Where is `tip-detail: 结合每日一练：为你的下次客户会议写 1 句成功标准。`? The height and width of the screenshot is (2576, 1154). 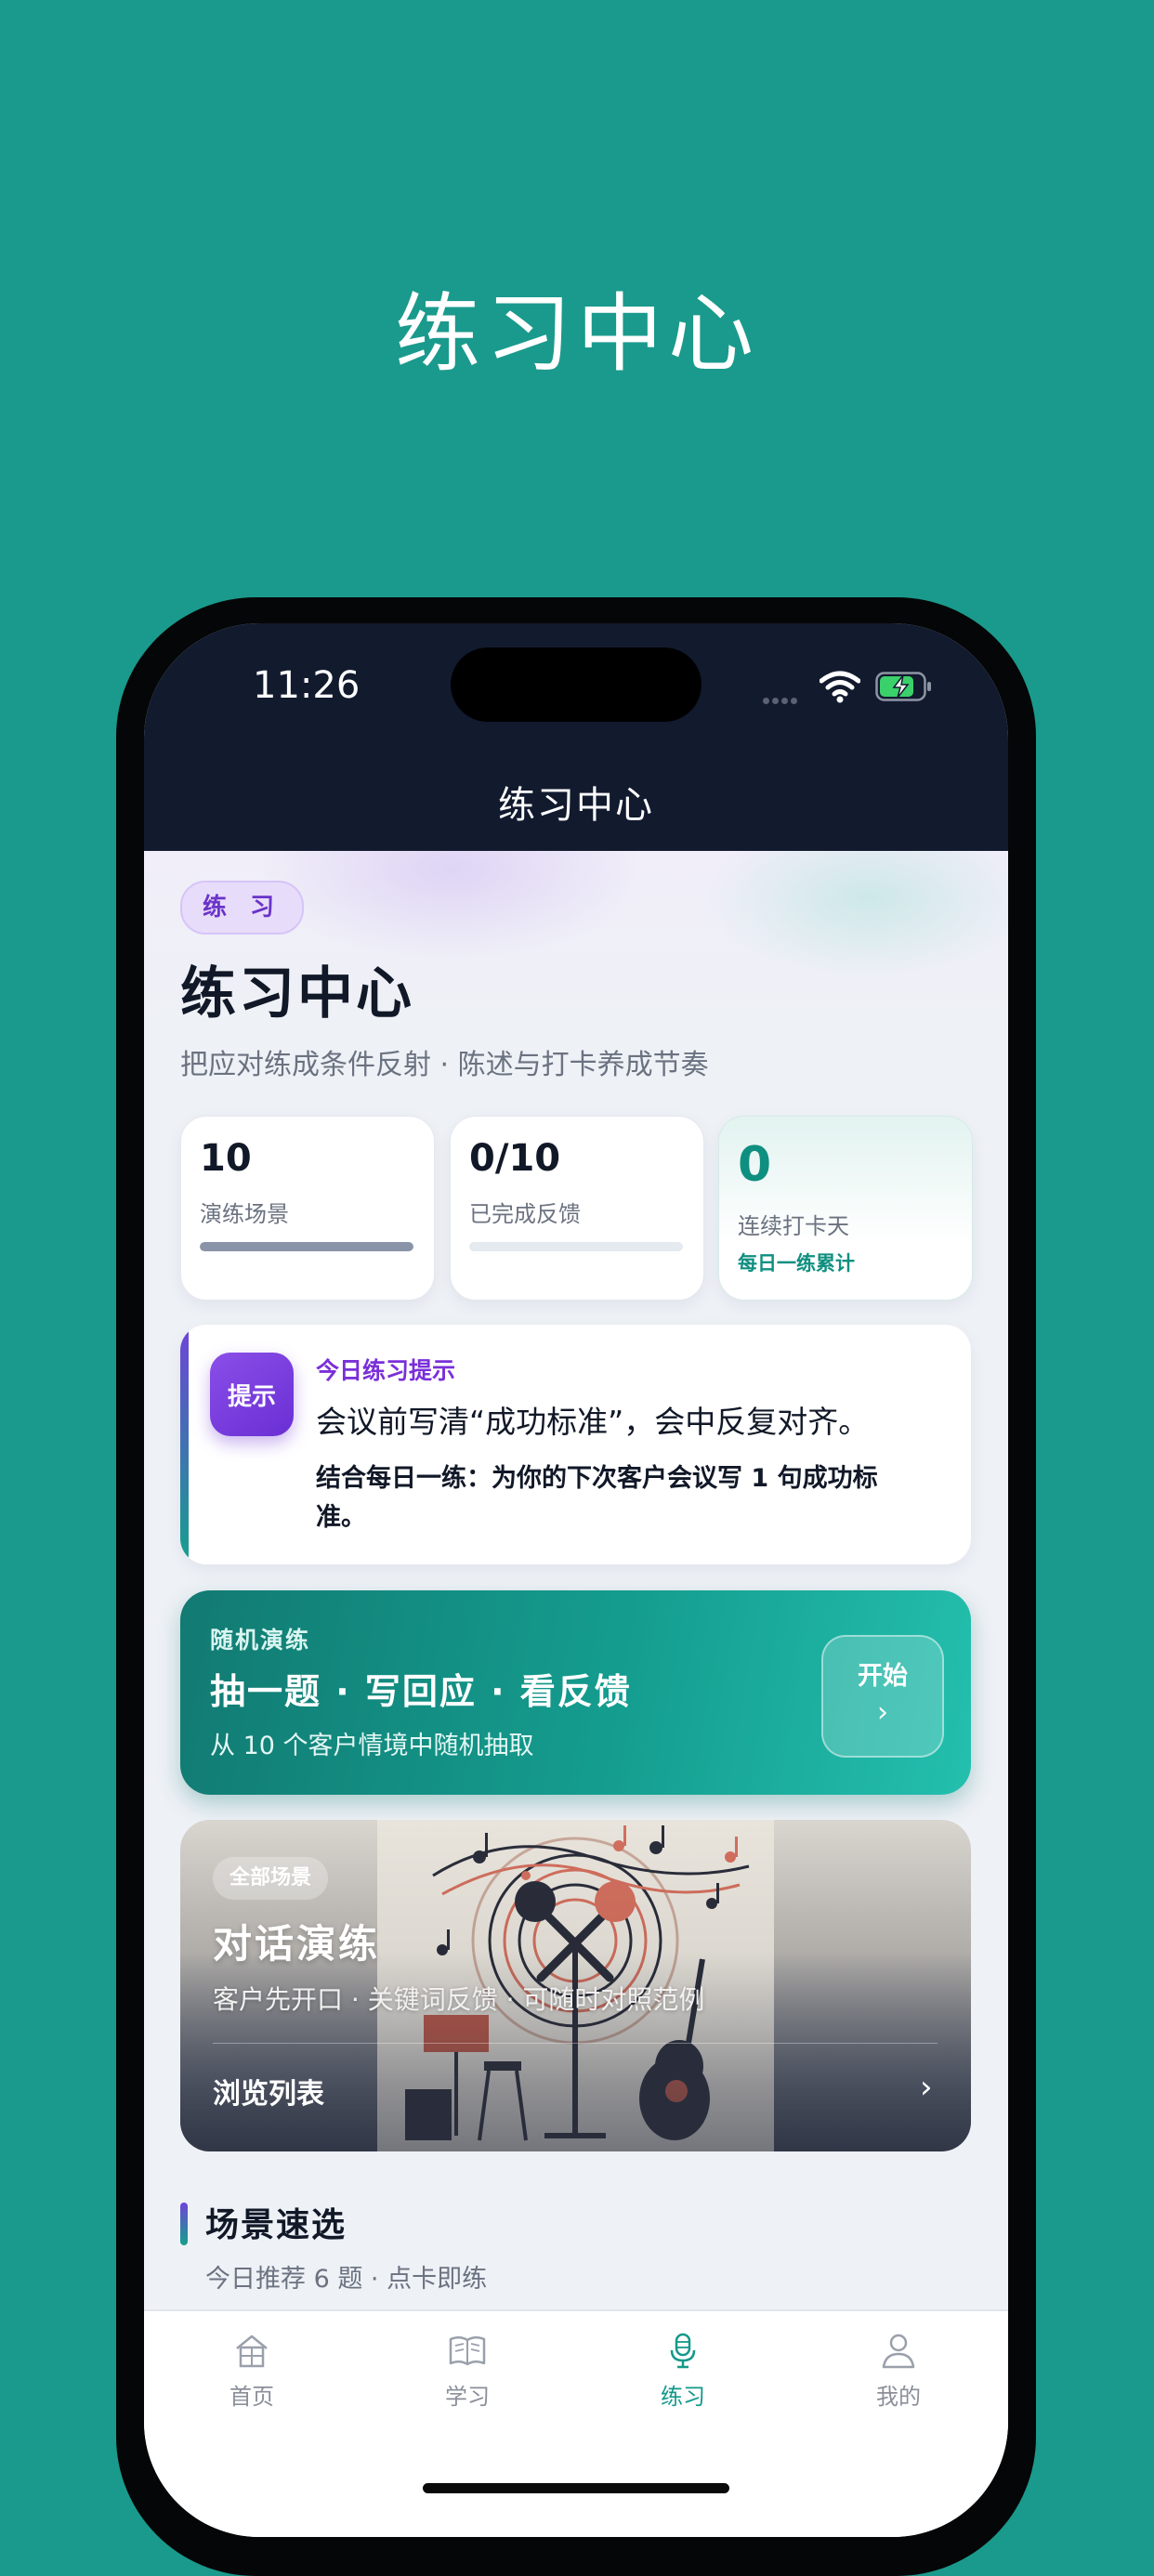
tip-detail: 结合每日一练：为你的下次客户会议写 1 句成功标准。 is located at coordinates (597, 1498).